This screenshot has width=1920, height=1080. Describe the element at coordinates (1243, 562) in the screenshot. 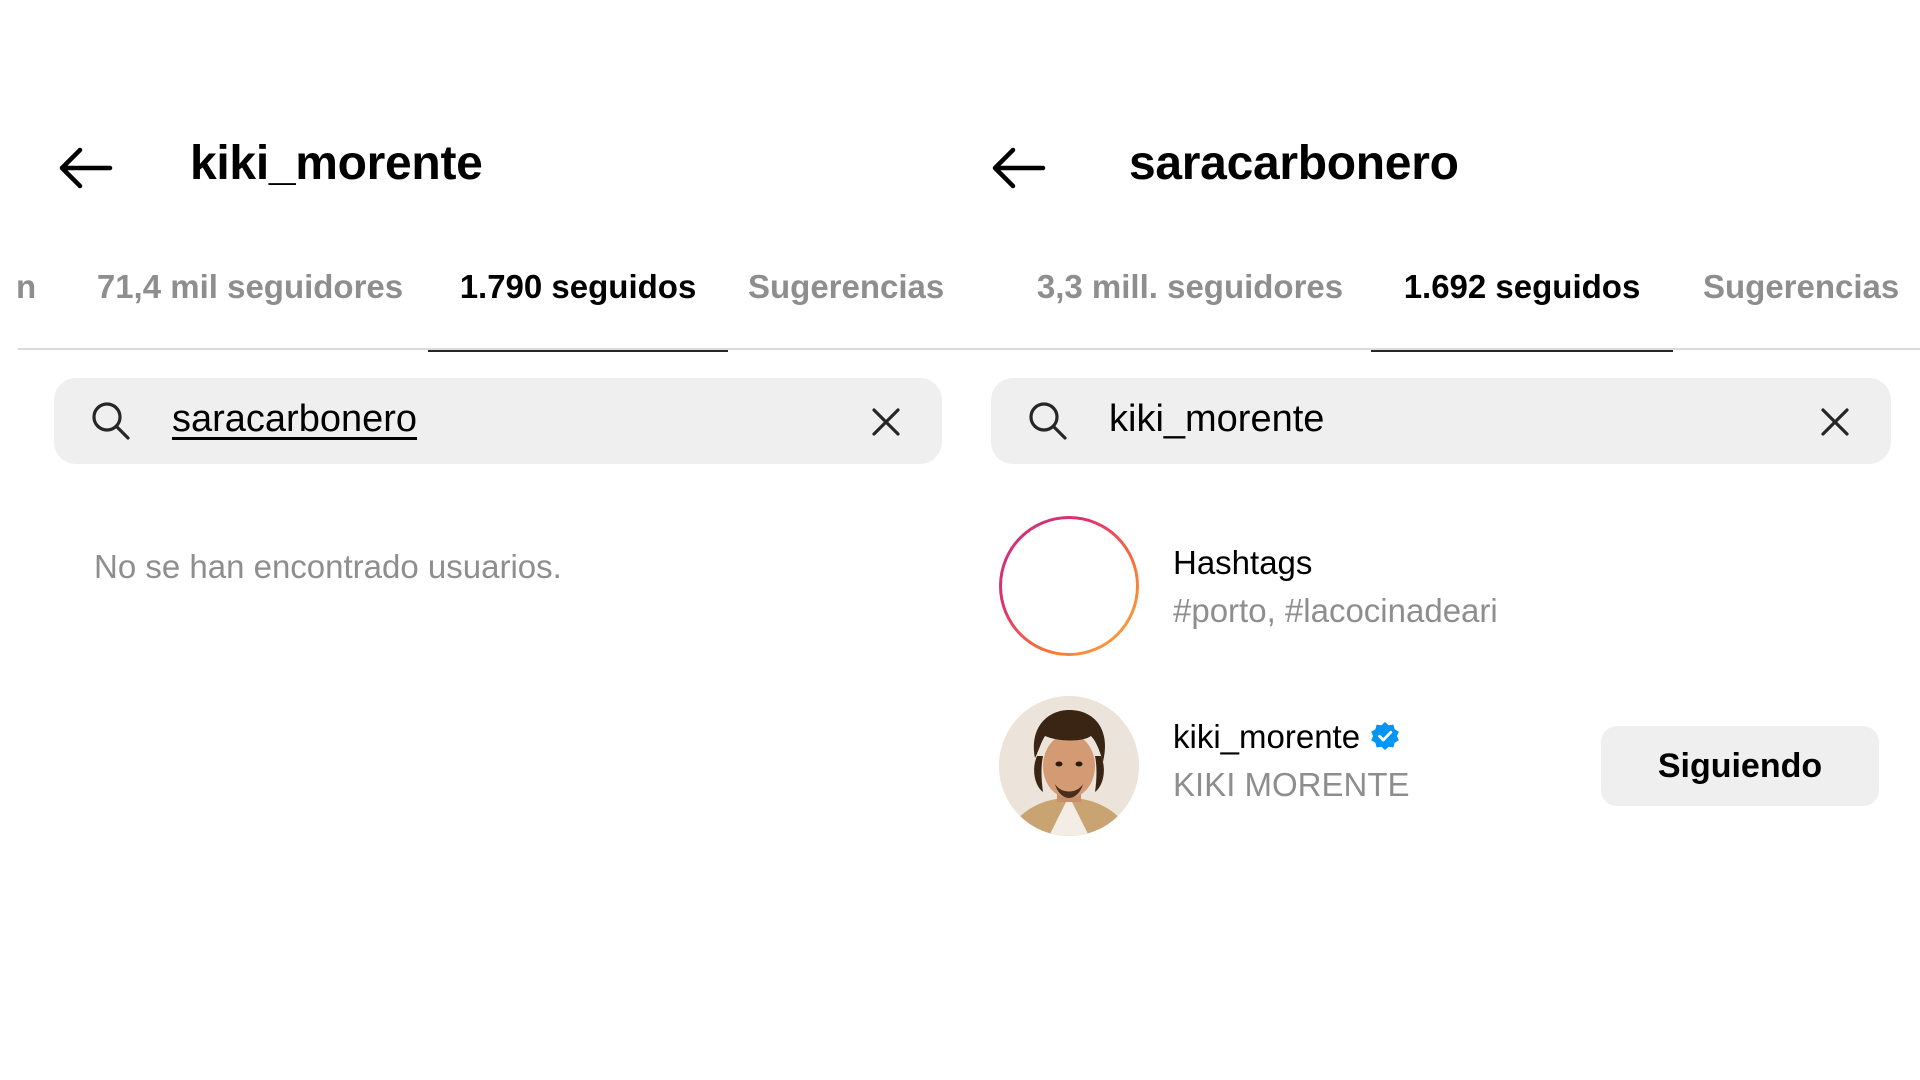

I see `result-title: Hashtags` at that location.